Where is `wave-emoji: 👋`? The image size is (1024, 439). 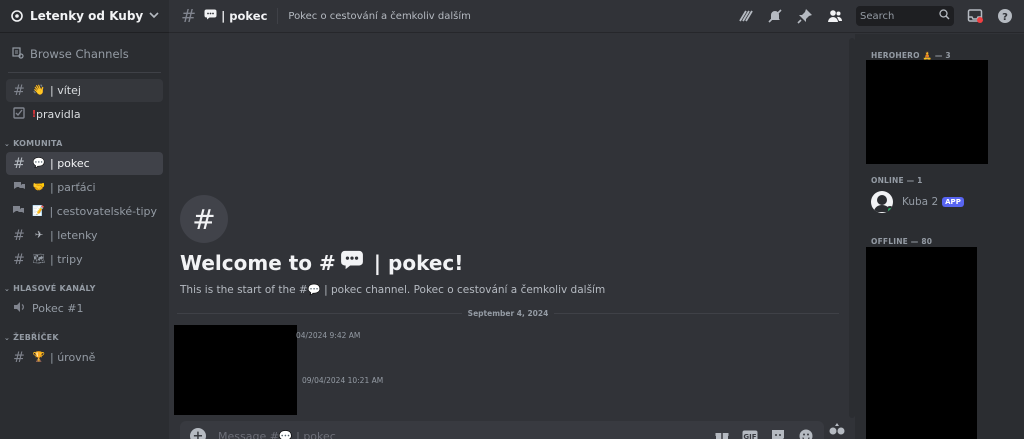
wave-emoji: 👋 is located at coordinates (39, 90).